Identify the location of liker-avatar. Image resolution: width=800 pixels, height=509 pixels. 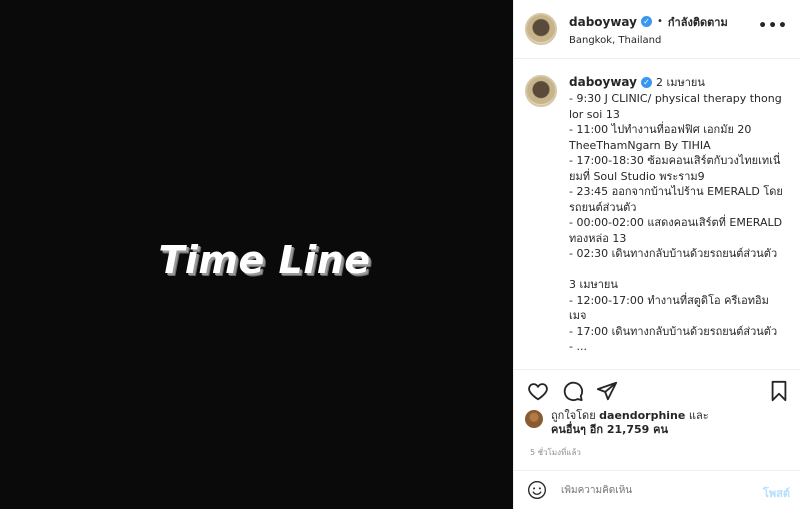
(534, 419).